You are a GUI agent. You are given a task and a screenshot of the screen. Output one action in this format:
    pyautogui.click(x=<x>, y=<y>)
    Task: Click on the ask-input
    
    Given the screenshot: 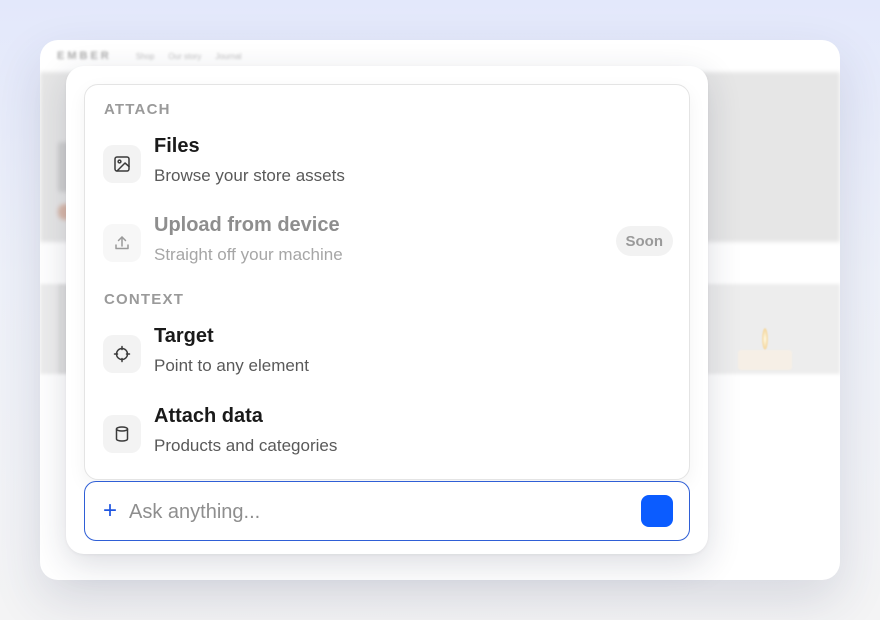 What is the action you would take?
    pyautogui.click(x=379, y=512)
    